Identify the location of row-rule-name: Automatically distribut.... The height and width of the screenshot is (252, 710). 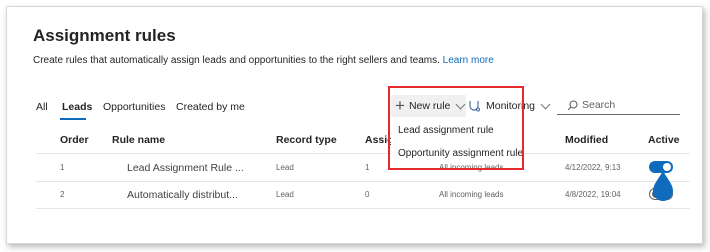
(182, 195).